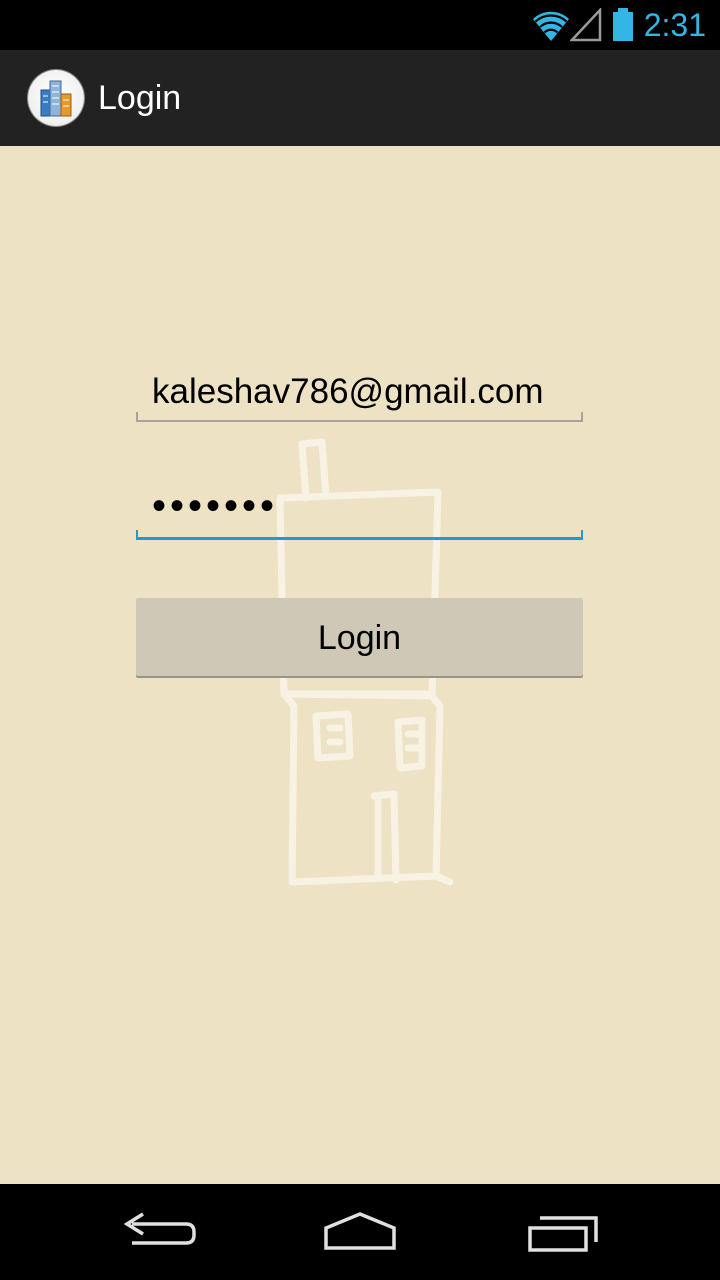  Describe the element at coordinates (359, 392) in the screenshot. I see `email-field: kaleshav786@gmail.com` at that location.